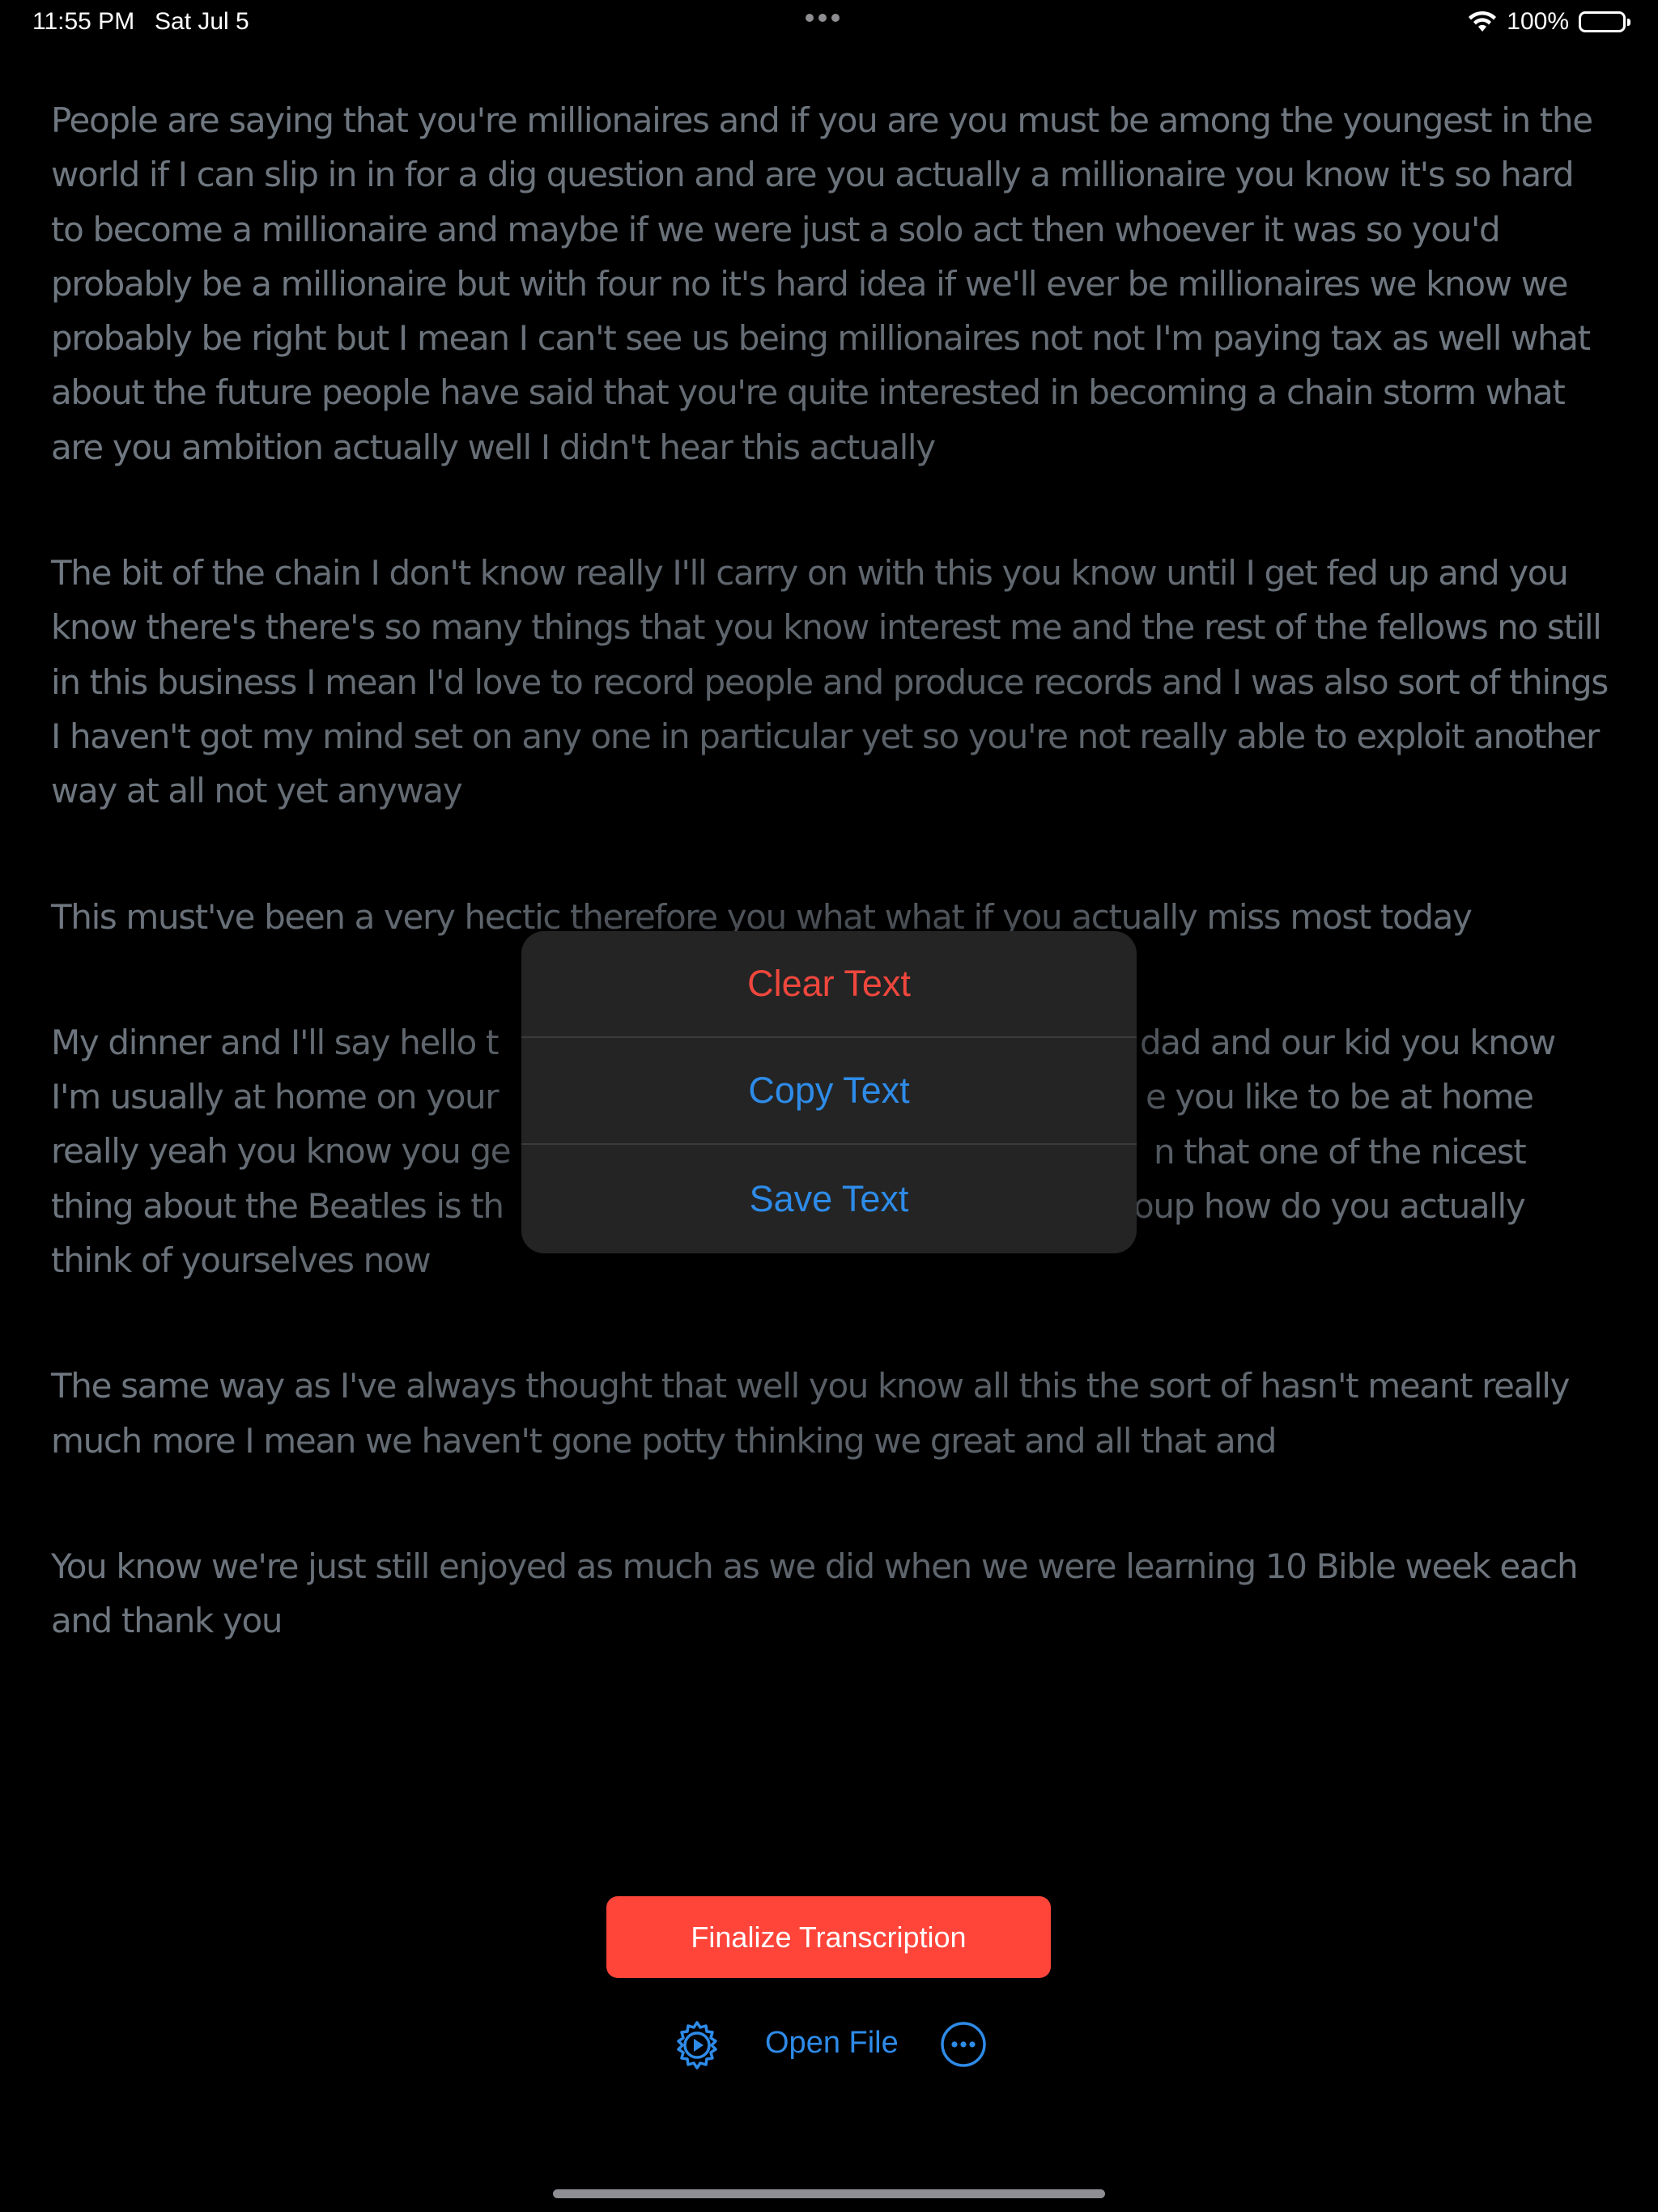  What do you see at coordinates (275, 1042) in the screenshot?
I see `transcript-line: My dinner and I'll say hello t` at bounding box center [275, 1042].